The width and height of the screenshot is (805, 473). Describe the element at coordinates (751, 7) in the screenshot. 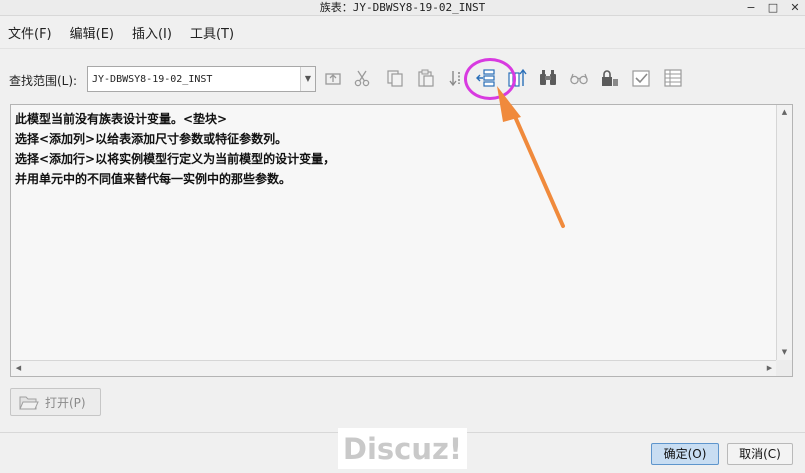

I see `minimize-button: −` at that location.